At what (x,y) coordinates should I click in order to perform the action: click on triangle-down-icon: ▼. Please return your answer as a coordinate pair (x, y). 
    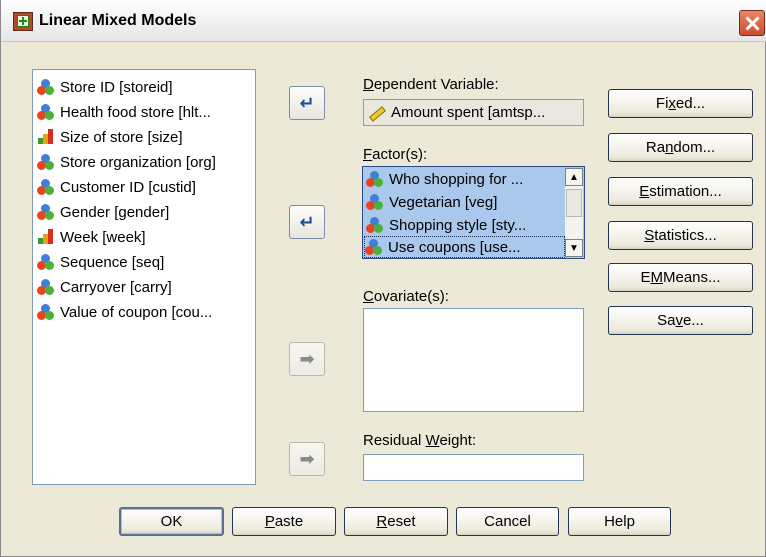
    Looking at the image, I should click on (574, 248).